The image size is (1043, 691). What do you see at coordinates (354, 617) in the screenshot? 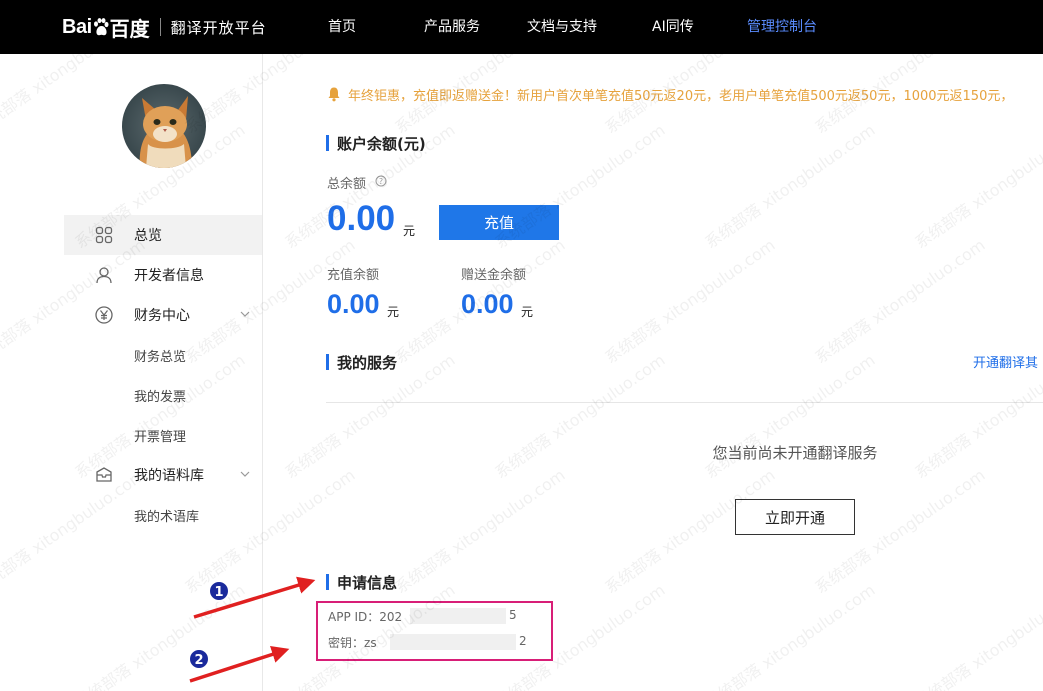
I see `app-id-label: APP ID：` at bounding box center [354, 617].